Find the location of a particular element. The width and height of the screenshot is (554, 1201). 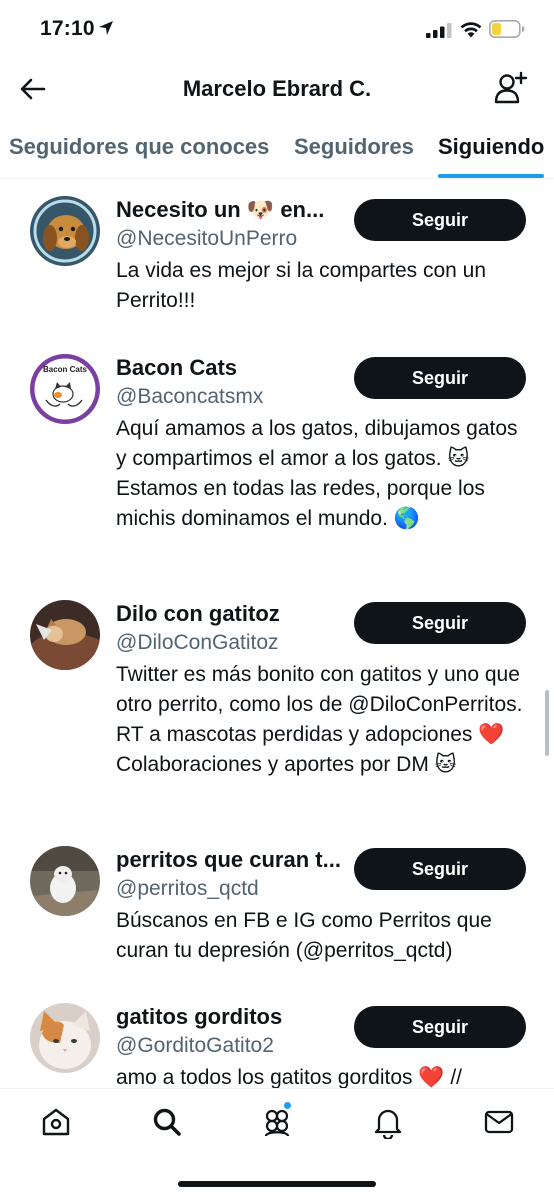

user-display-name: Dilo con gatitoz is located at coordinates (198, 613).